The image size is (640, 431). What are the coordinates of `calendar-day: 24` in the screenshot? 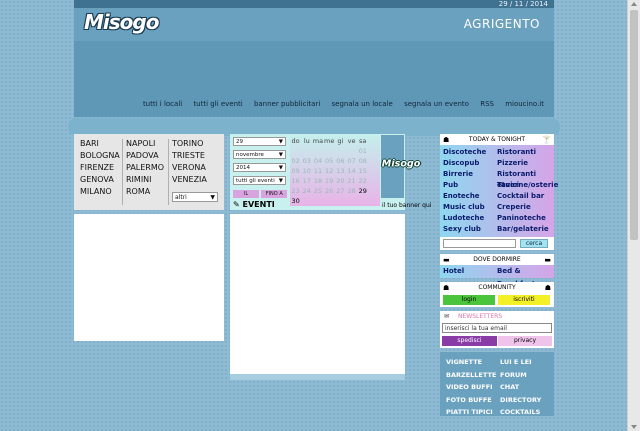 It's located at (306, 191).